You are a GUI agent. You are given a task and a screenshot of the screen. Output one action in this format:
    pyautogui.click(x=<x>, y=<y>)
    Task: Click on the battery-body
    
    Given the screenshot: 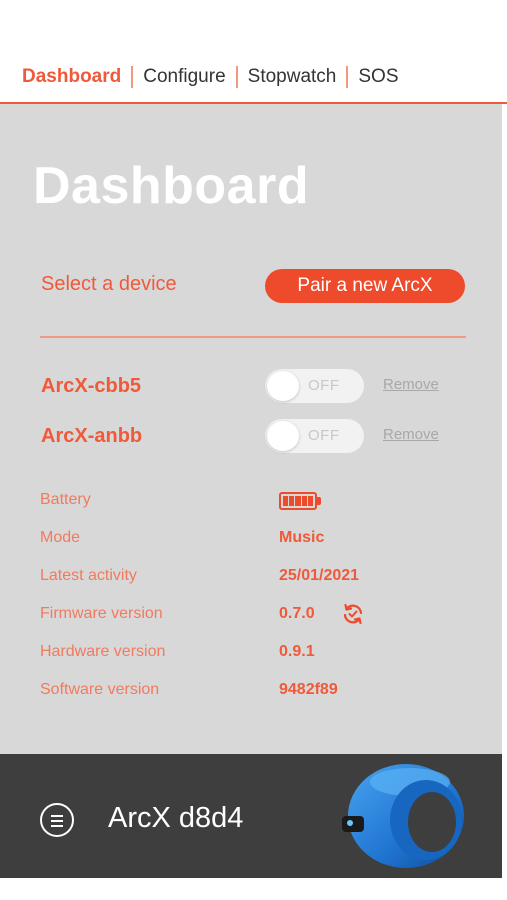 What is the action you would take?
    pyautogui.click(x=298, y=501)
    